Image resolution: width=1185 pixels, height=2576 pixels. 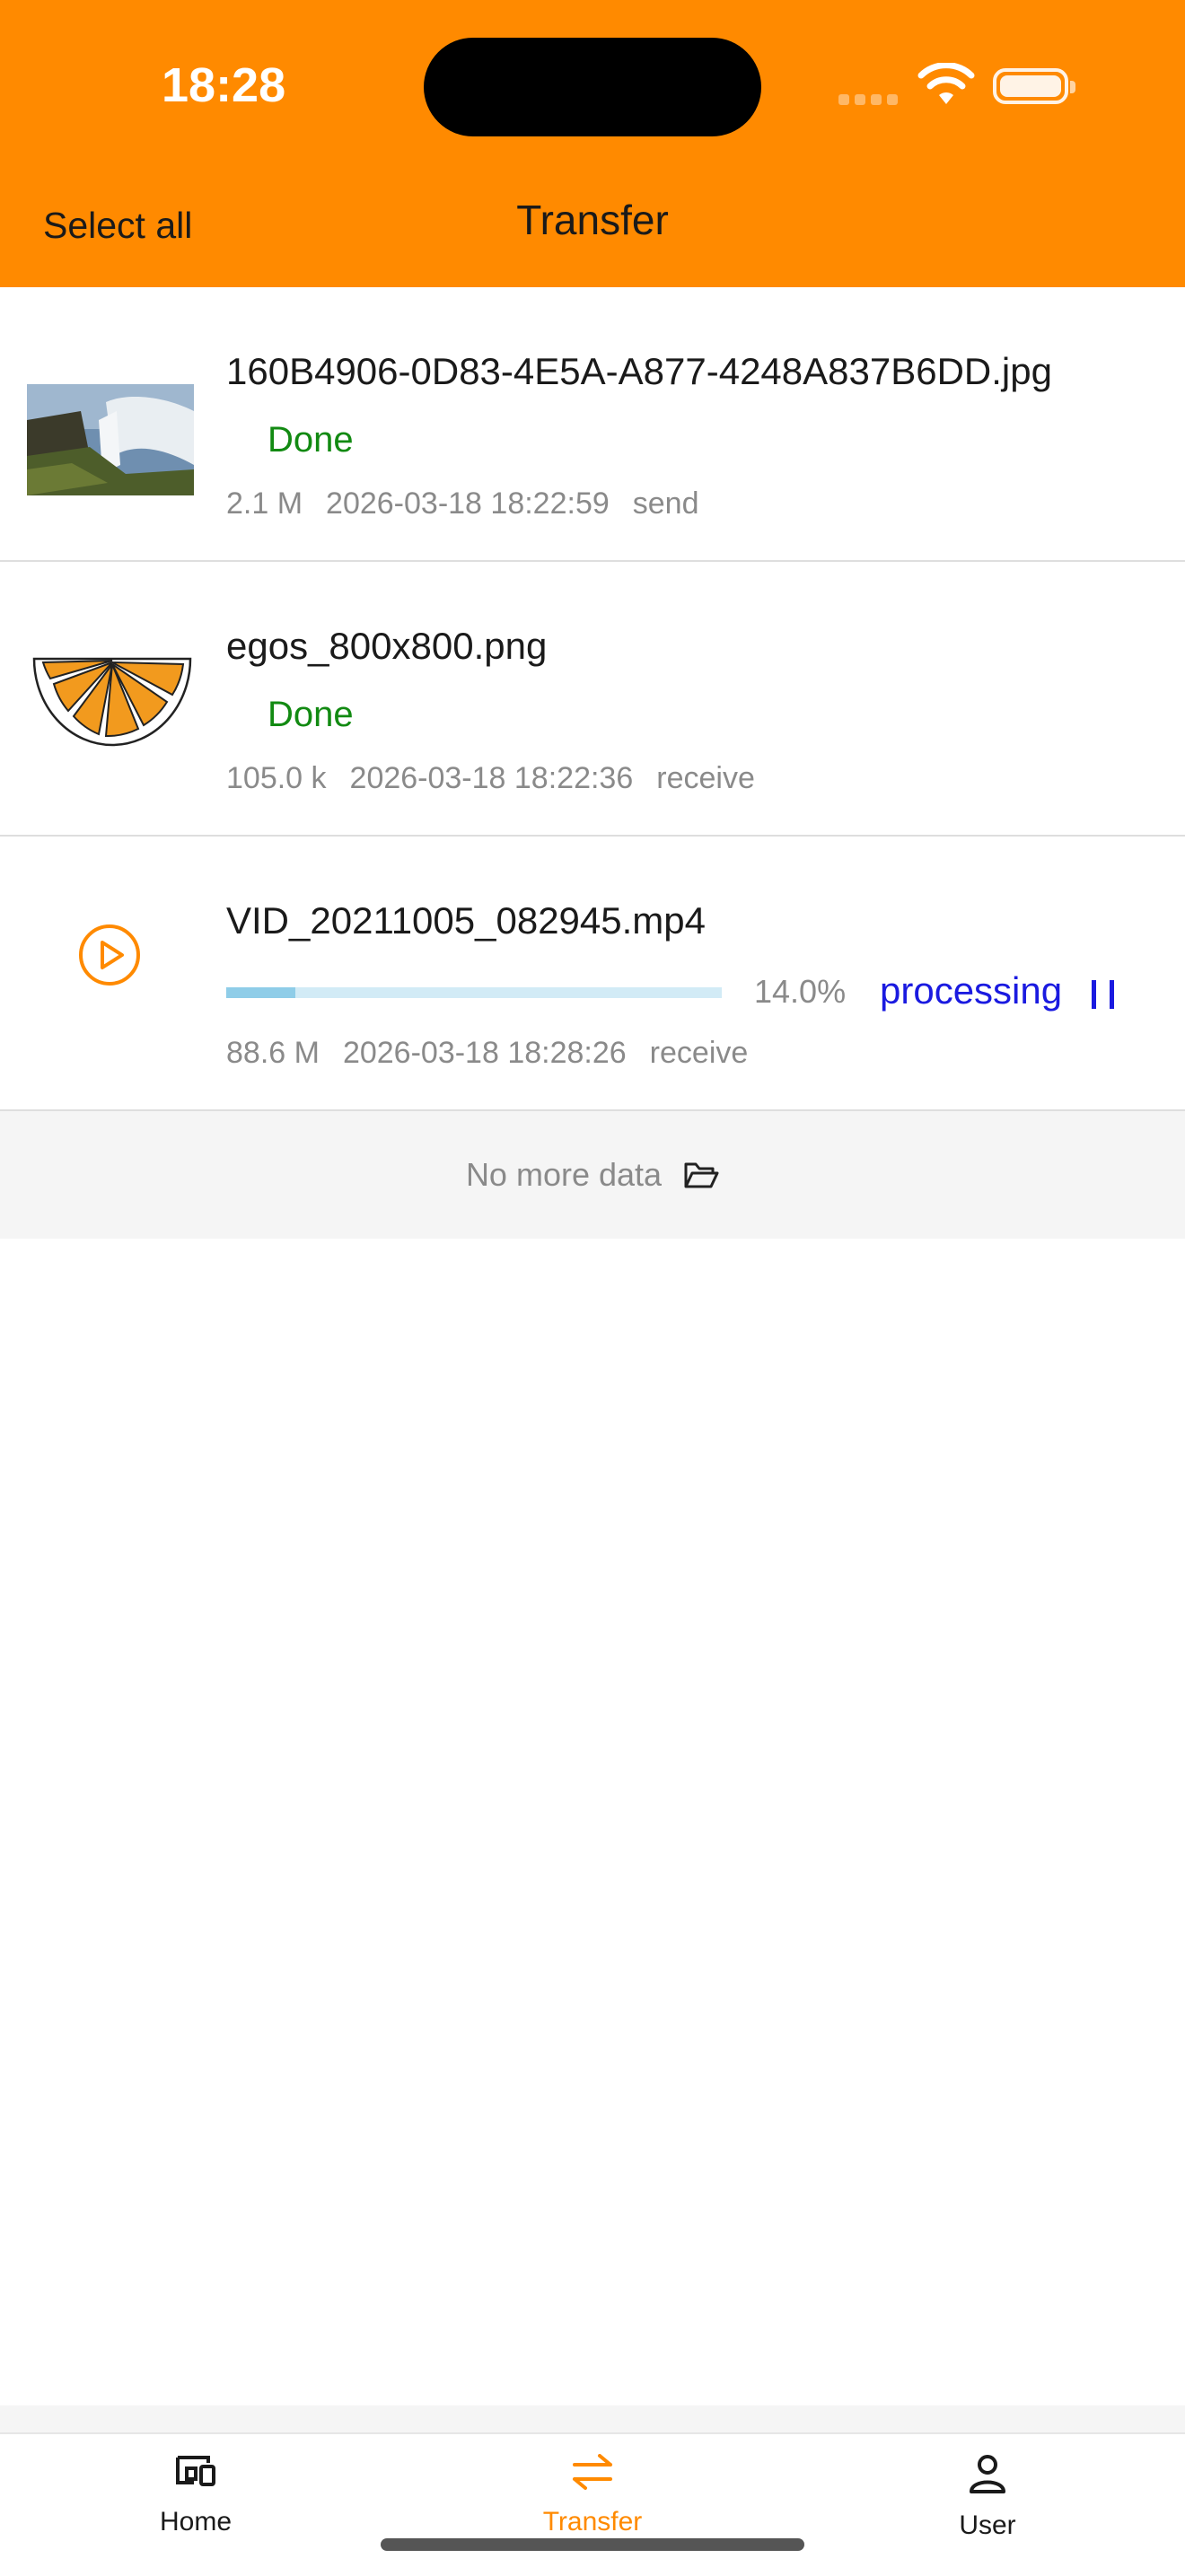 What do you see at coordinates (474, 992) in the screenshot?
I see `progress-bar` at bounding box center [474, 992].